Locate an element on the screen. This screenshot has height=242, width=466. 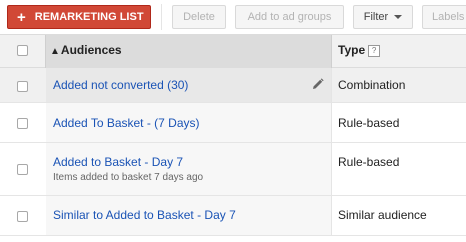
type-header-text: Type is located at coordinates (352, 50).